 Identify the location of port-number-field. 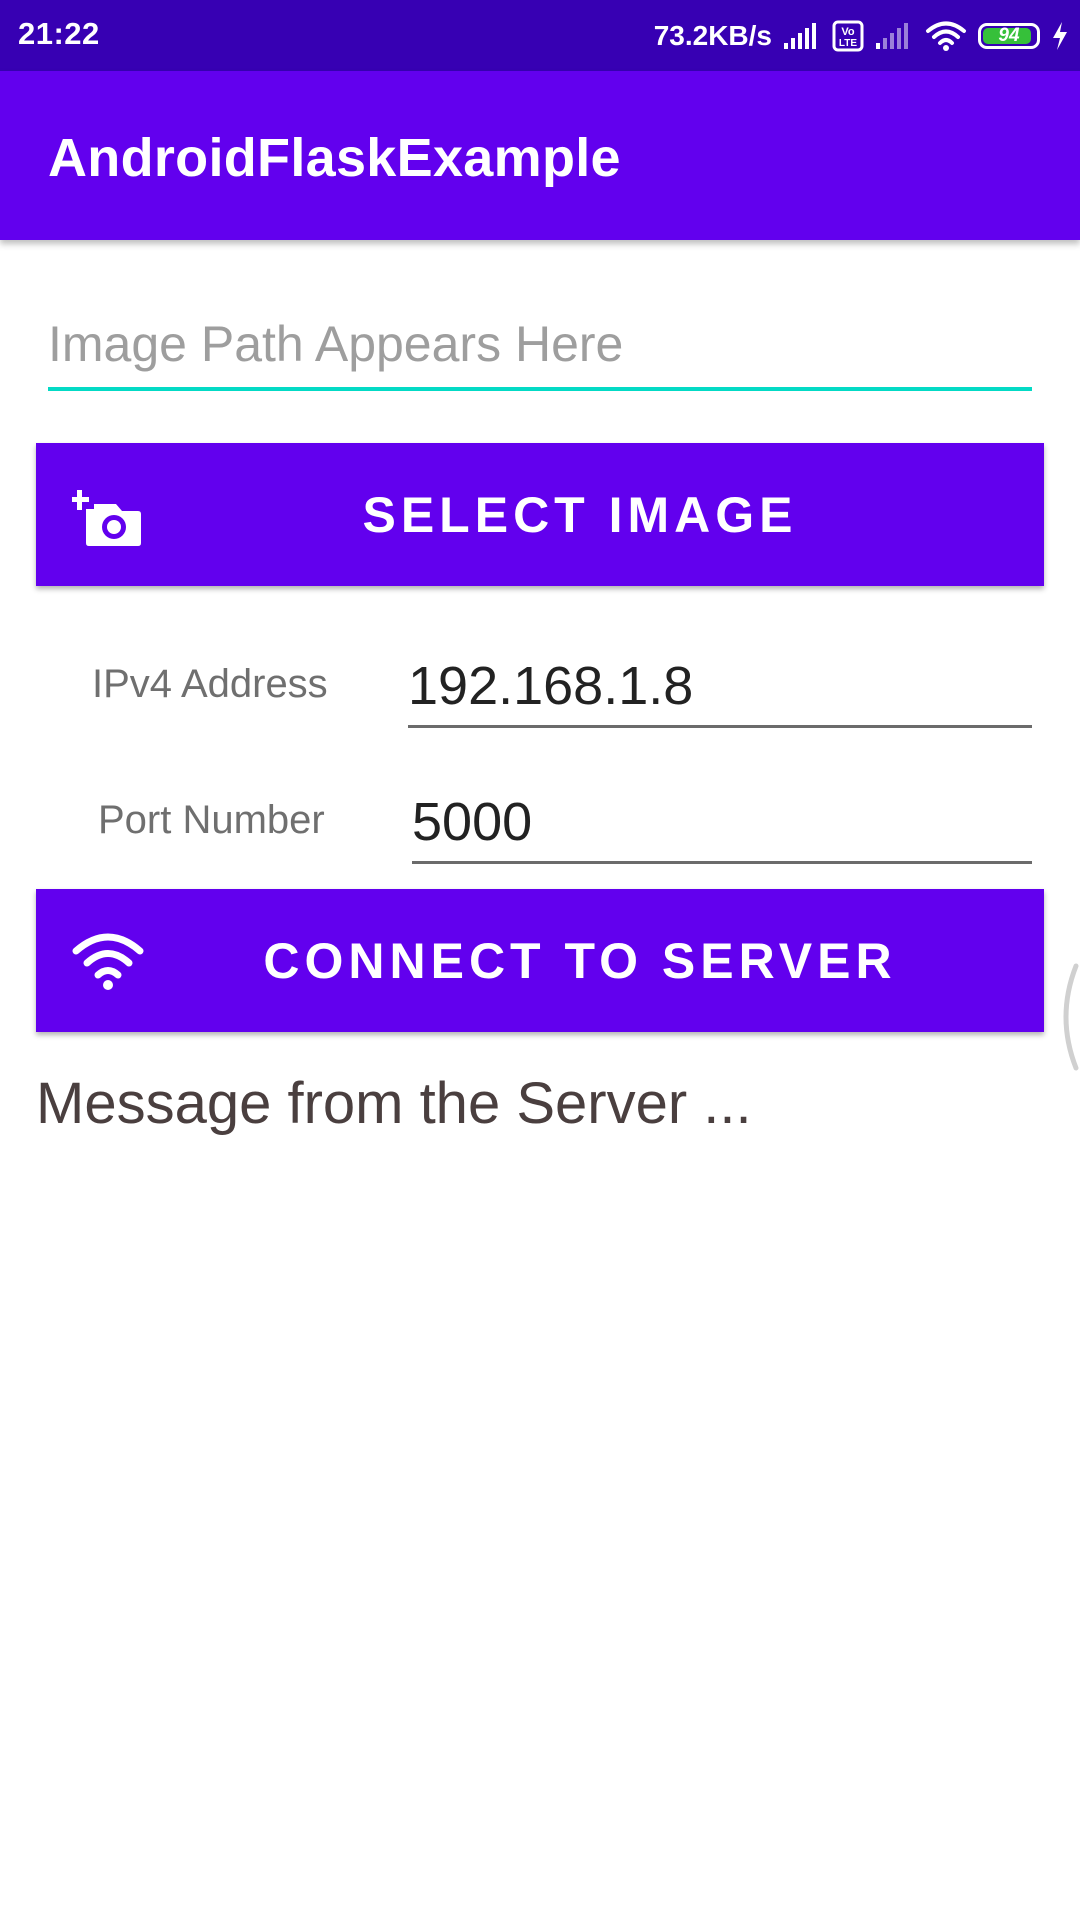
(722, 824).